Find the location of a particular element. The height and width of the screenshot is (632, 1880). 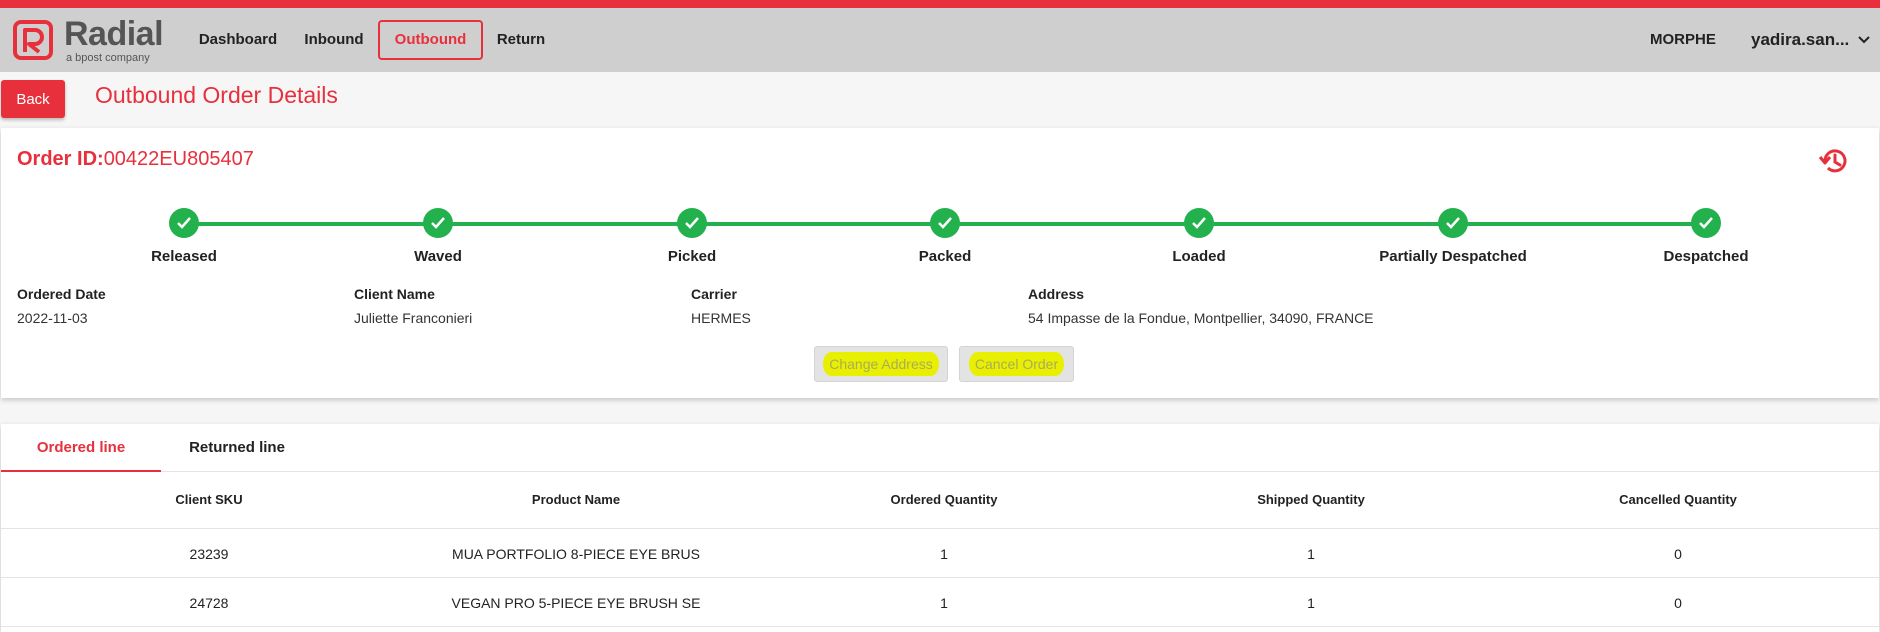

order-lines-tabs: Ordered line Returned line is located at coordinates (940, 448).